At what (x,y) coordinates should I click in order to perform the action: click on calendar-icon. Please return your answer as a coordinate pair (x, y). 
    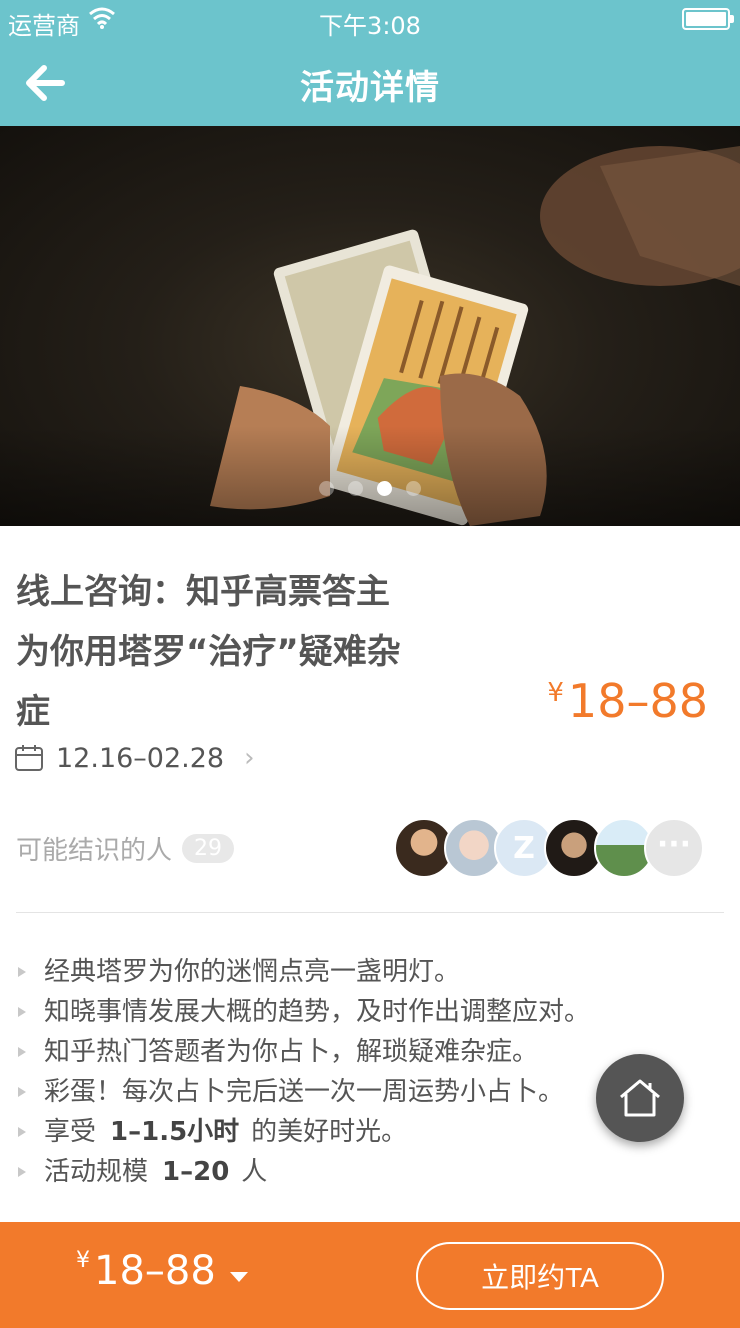
    Looking at the image, I should click on (29, 758).